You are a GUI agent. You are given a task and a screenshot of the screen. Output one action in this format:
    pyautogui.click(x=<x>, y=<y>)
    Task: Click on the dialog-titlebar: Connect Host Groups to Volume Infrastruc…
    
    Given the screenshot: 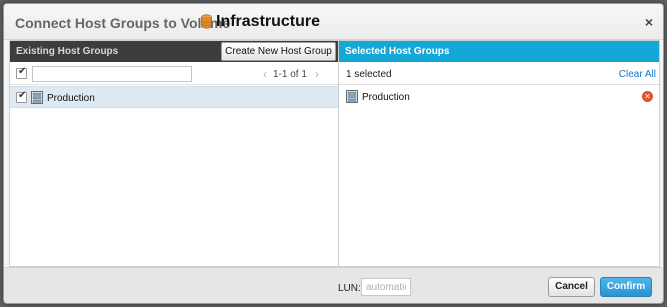 What is the action you would take?
    pyautogui.click(x=333, y=22)
    